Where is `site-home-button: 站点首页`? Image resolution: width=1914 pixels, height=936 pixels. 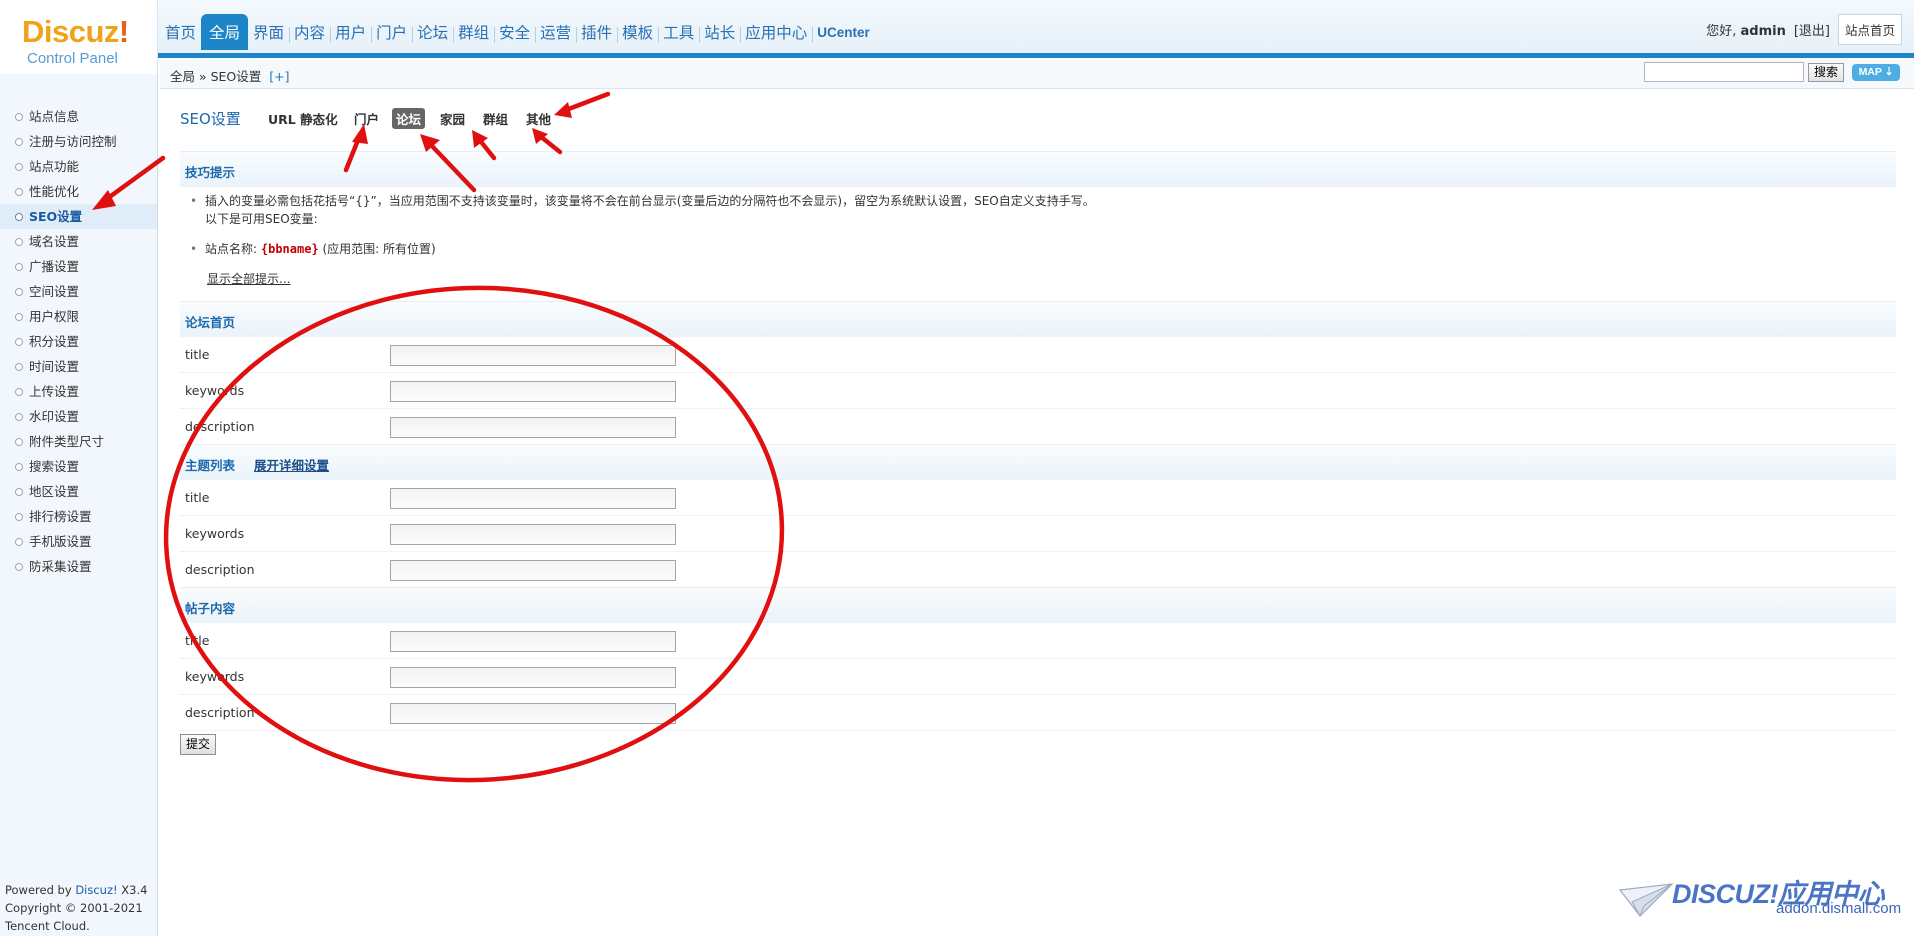 site-home-button: 站点首页 is located at coordinates (1869, 29).